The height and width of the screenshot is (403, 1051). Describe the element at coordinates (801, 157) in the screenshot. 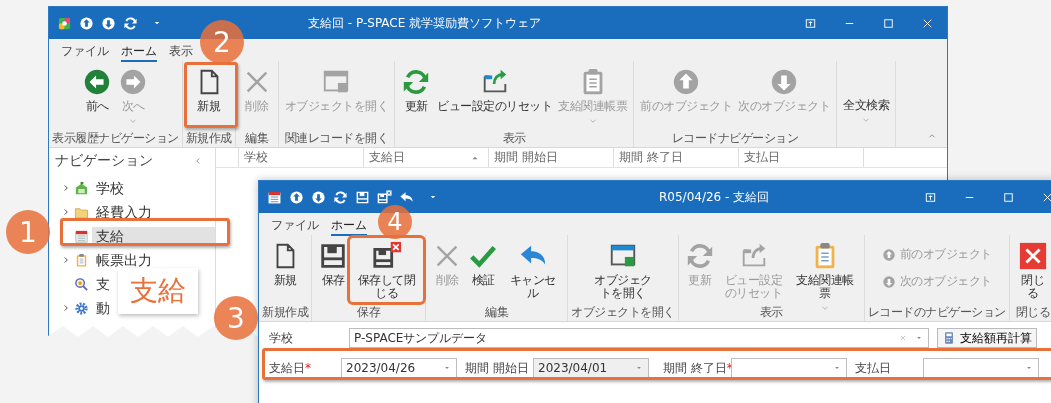

I see `column-header: 支払日` at that location.